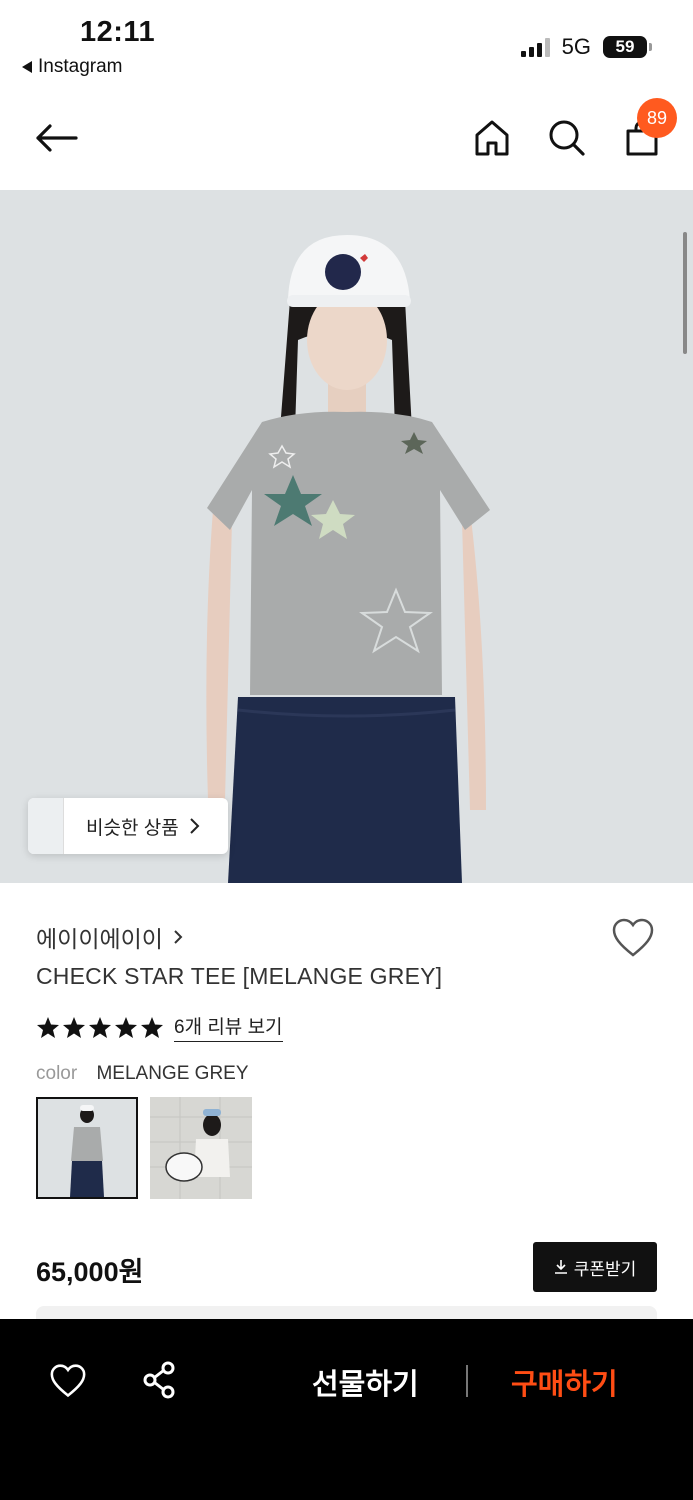  I want to click on network-type: 5G, so click(576, 46).